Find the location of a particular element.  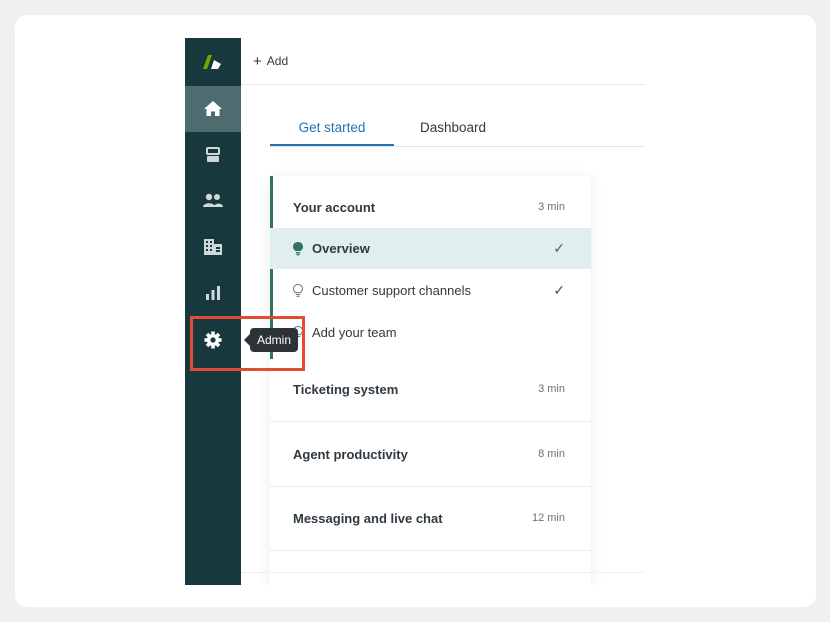

organizations-icon is located at coordinates (213, 247).